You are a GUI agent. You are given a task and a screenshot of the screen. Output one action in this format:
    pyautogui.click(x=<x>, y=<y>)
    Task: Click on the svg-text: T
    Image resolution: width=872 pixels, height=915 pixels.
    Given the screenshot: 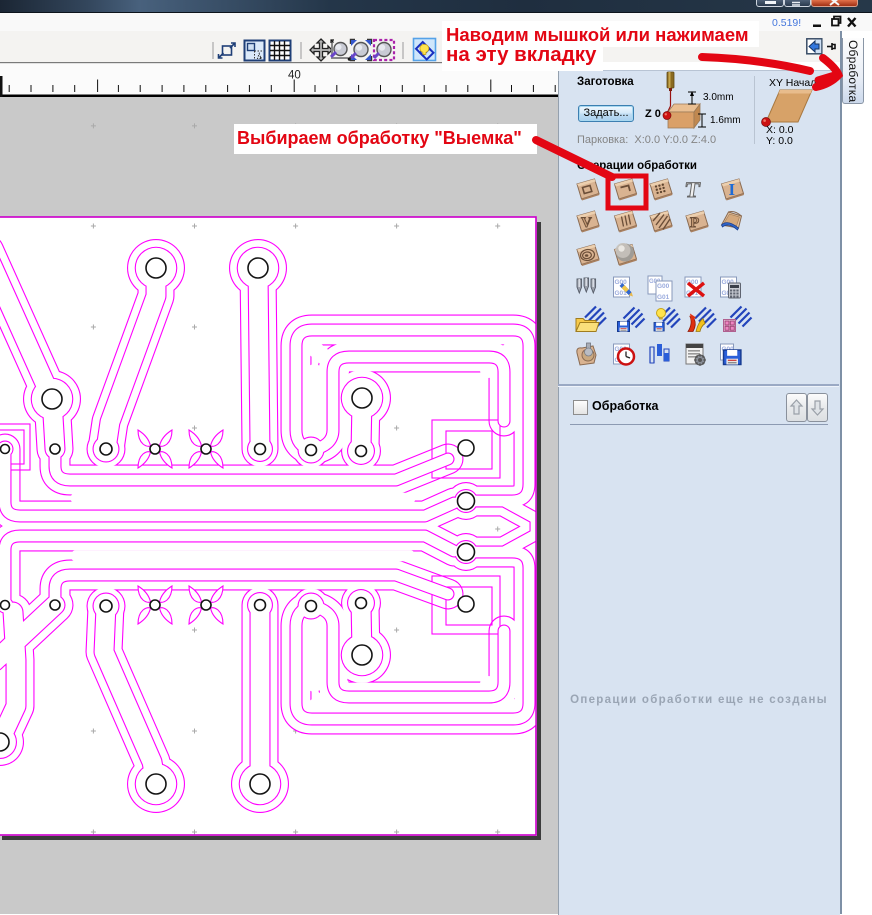 What is the action you would take?
    pyautogui.click(x=692, y=189)
    